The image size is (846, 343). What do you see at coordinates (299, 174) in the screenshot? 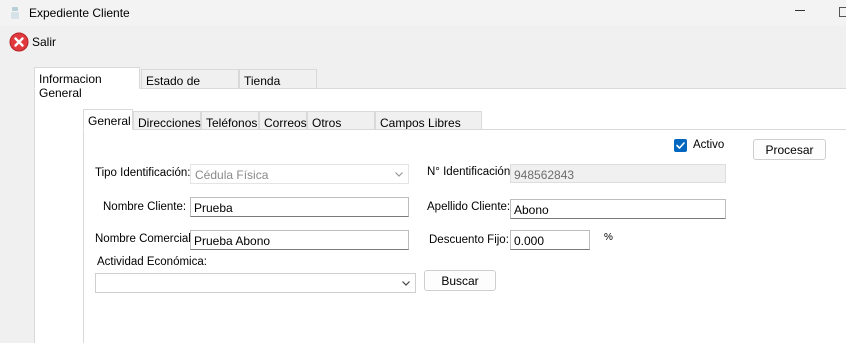
I see `tipo-identificacion-select: Cédula Física` at bounding box center [299, 174].